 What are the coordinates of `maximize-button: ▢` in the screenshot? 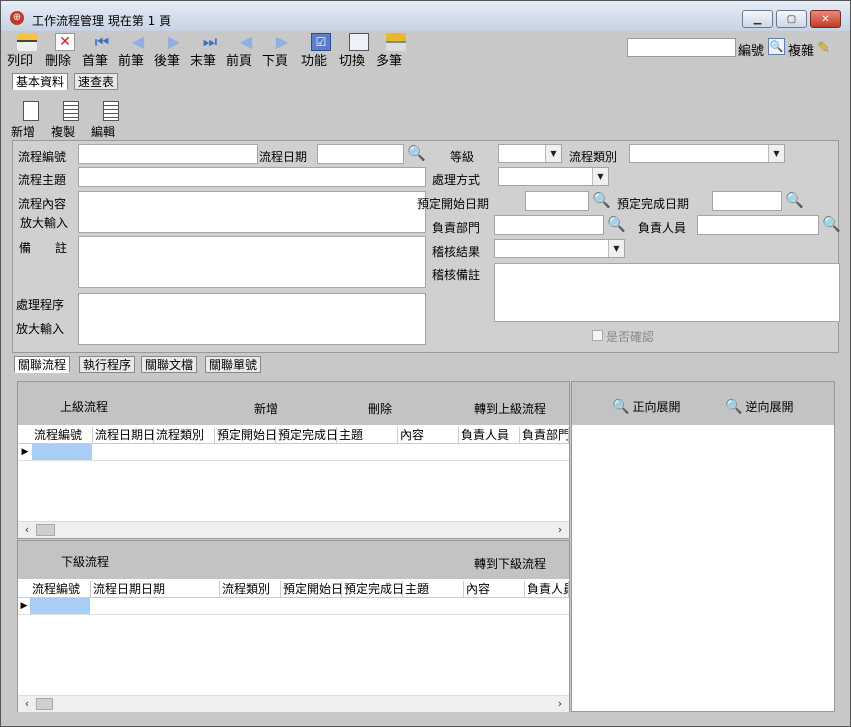 It's located at (791, 19).